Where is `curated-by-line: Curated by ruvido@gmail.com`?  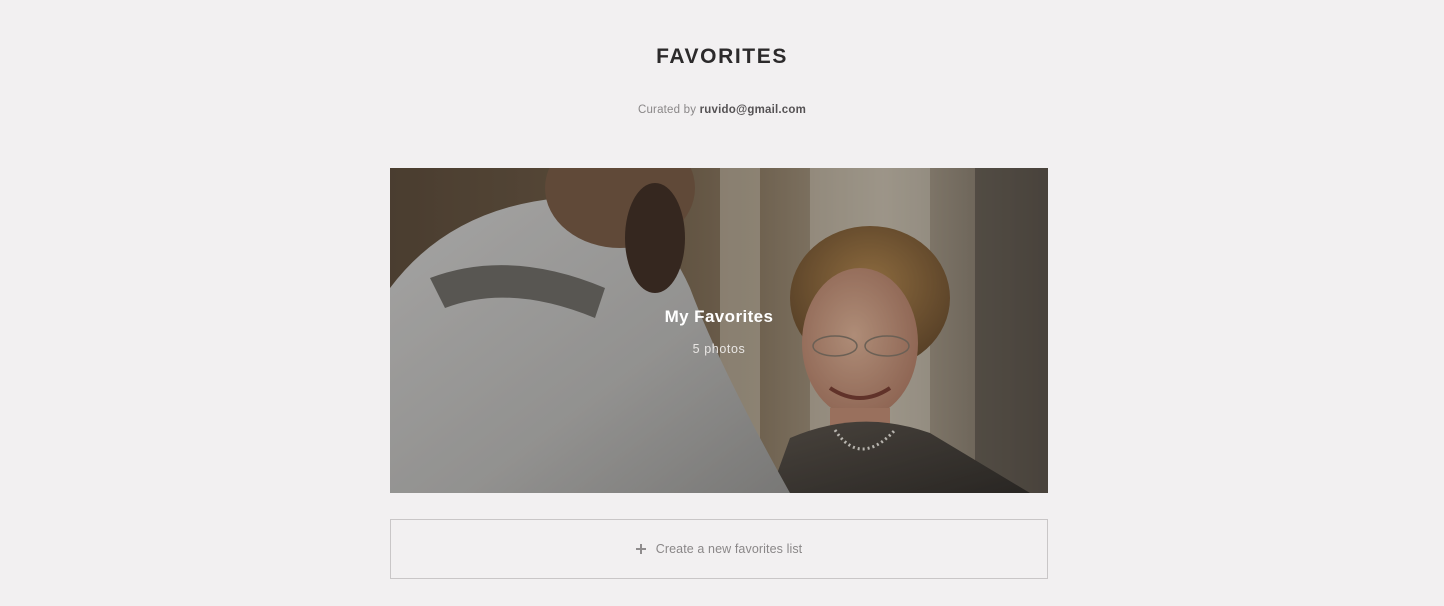 curated-by-line: Curated by ruvido@gmail.com is located at coordinates (722, 110).